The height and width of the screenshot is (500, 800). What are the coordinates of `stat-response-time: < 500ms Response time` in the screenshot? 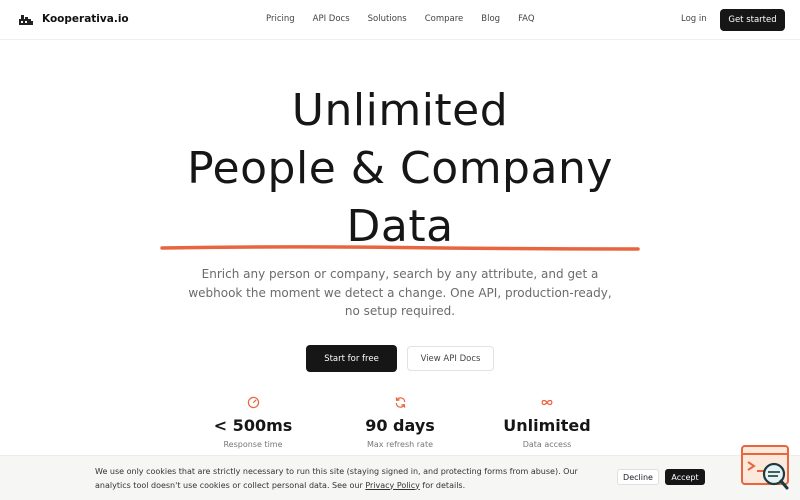 It's located at (253, 422).